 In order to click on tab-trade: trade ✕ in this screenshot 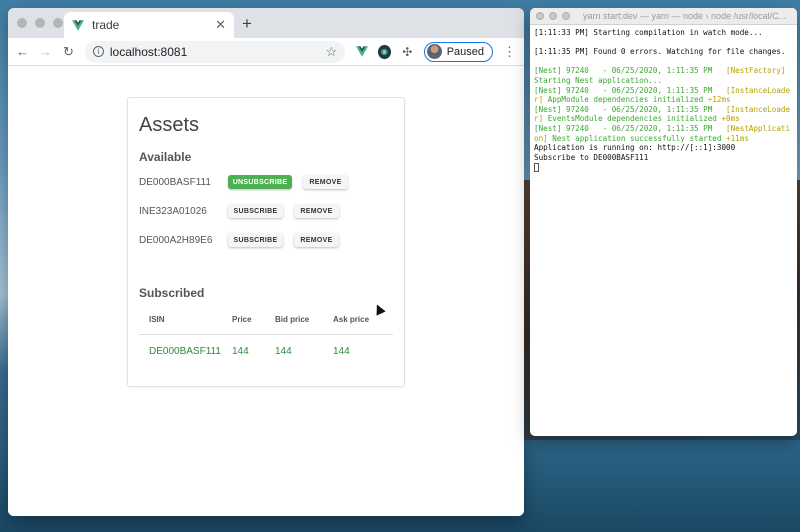, I will do `click(149, 25)`.